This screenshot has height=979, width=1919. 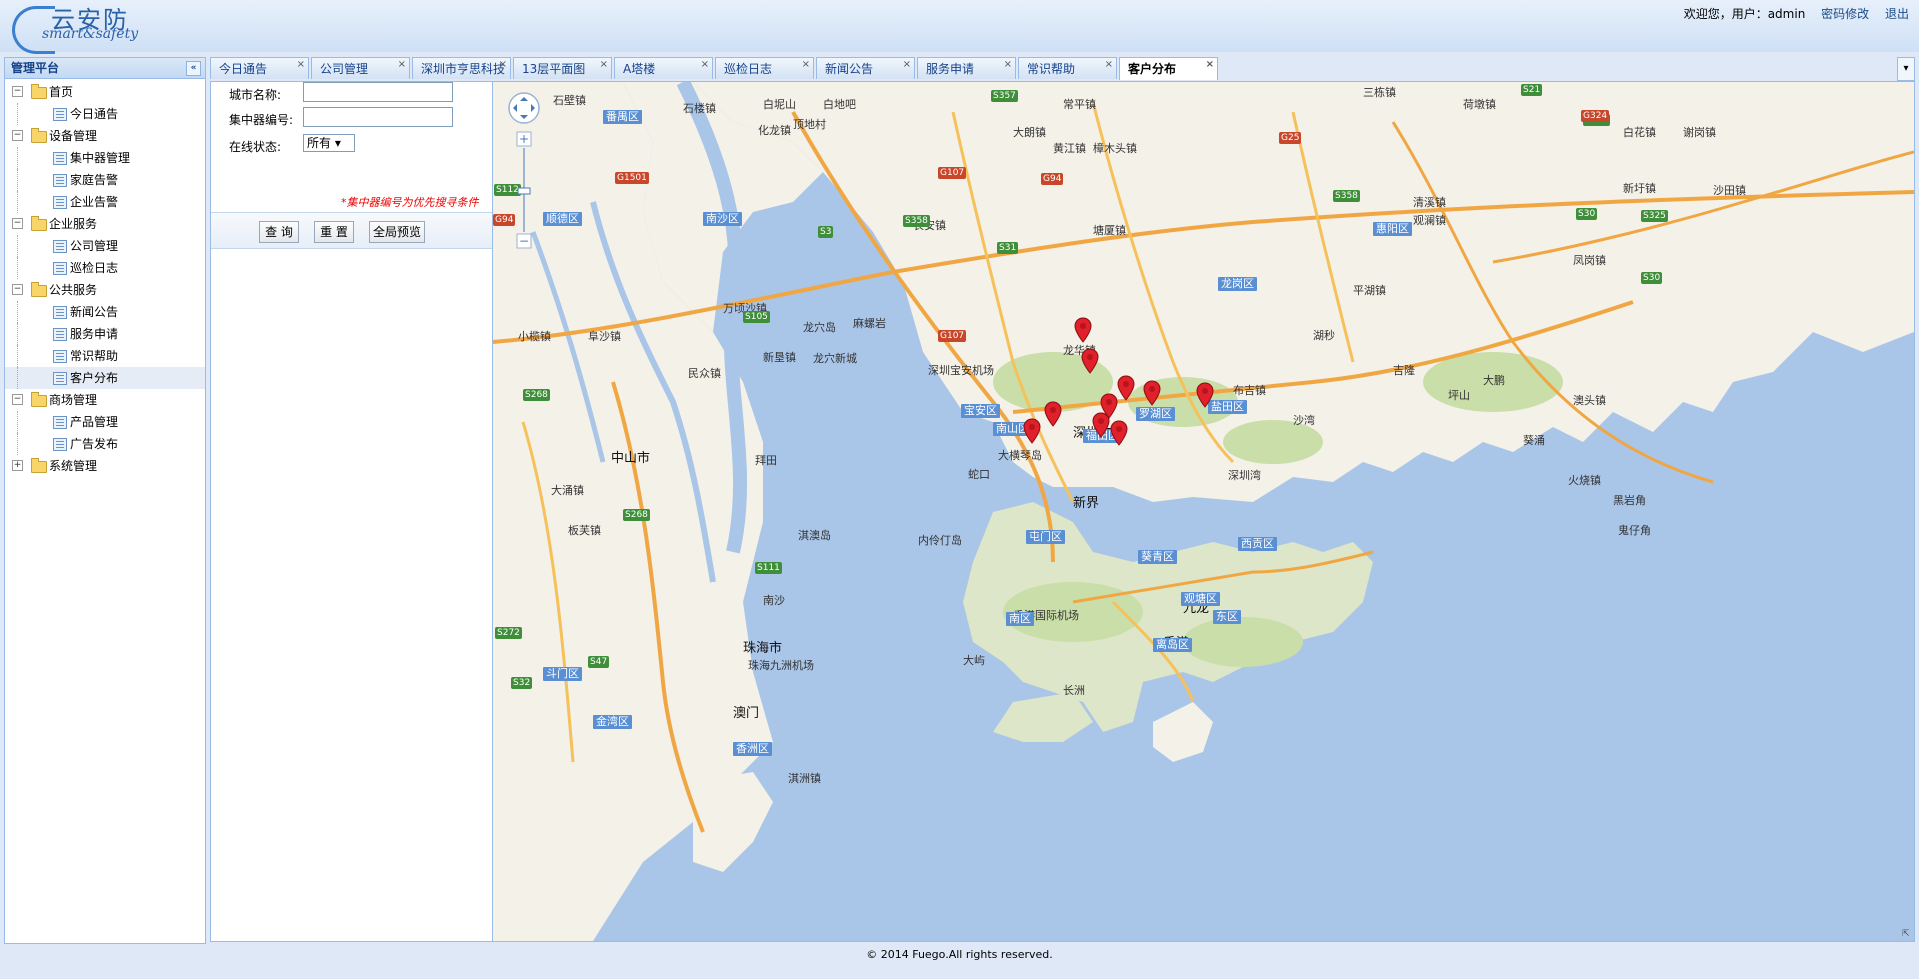 What do you see at coordinates (261, 120) in the screenshot?
I see `concentrator-label: 集中器编号:` at bounding box center [261, 120].